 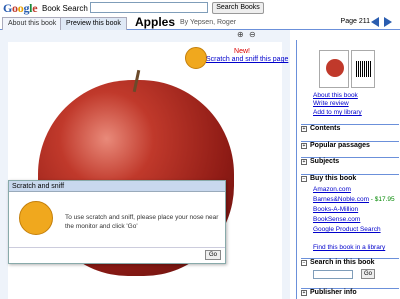 I want to click on sidebar-link-about: About this book, so click(x=335, y=95).